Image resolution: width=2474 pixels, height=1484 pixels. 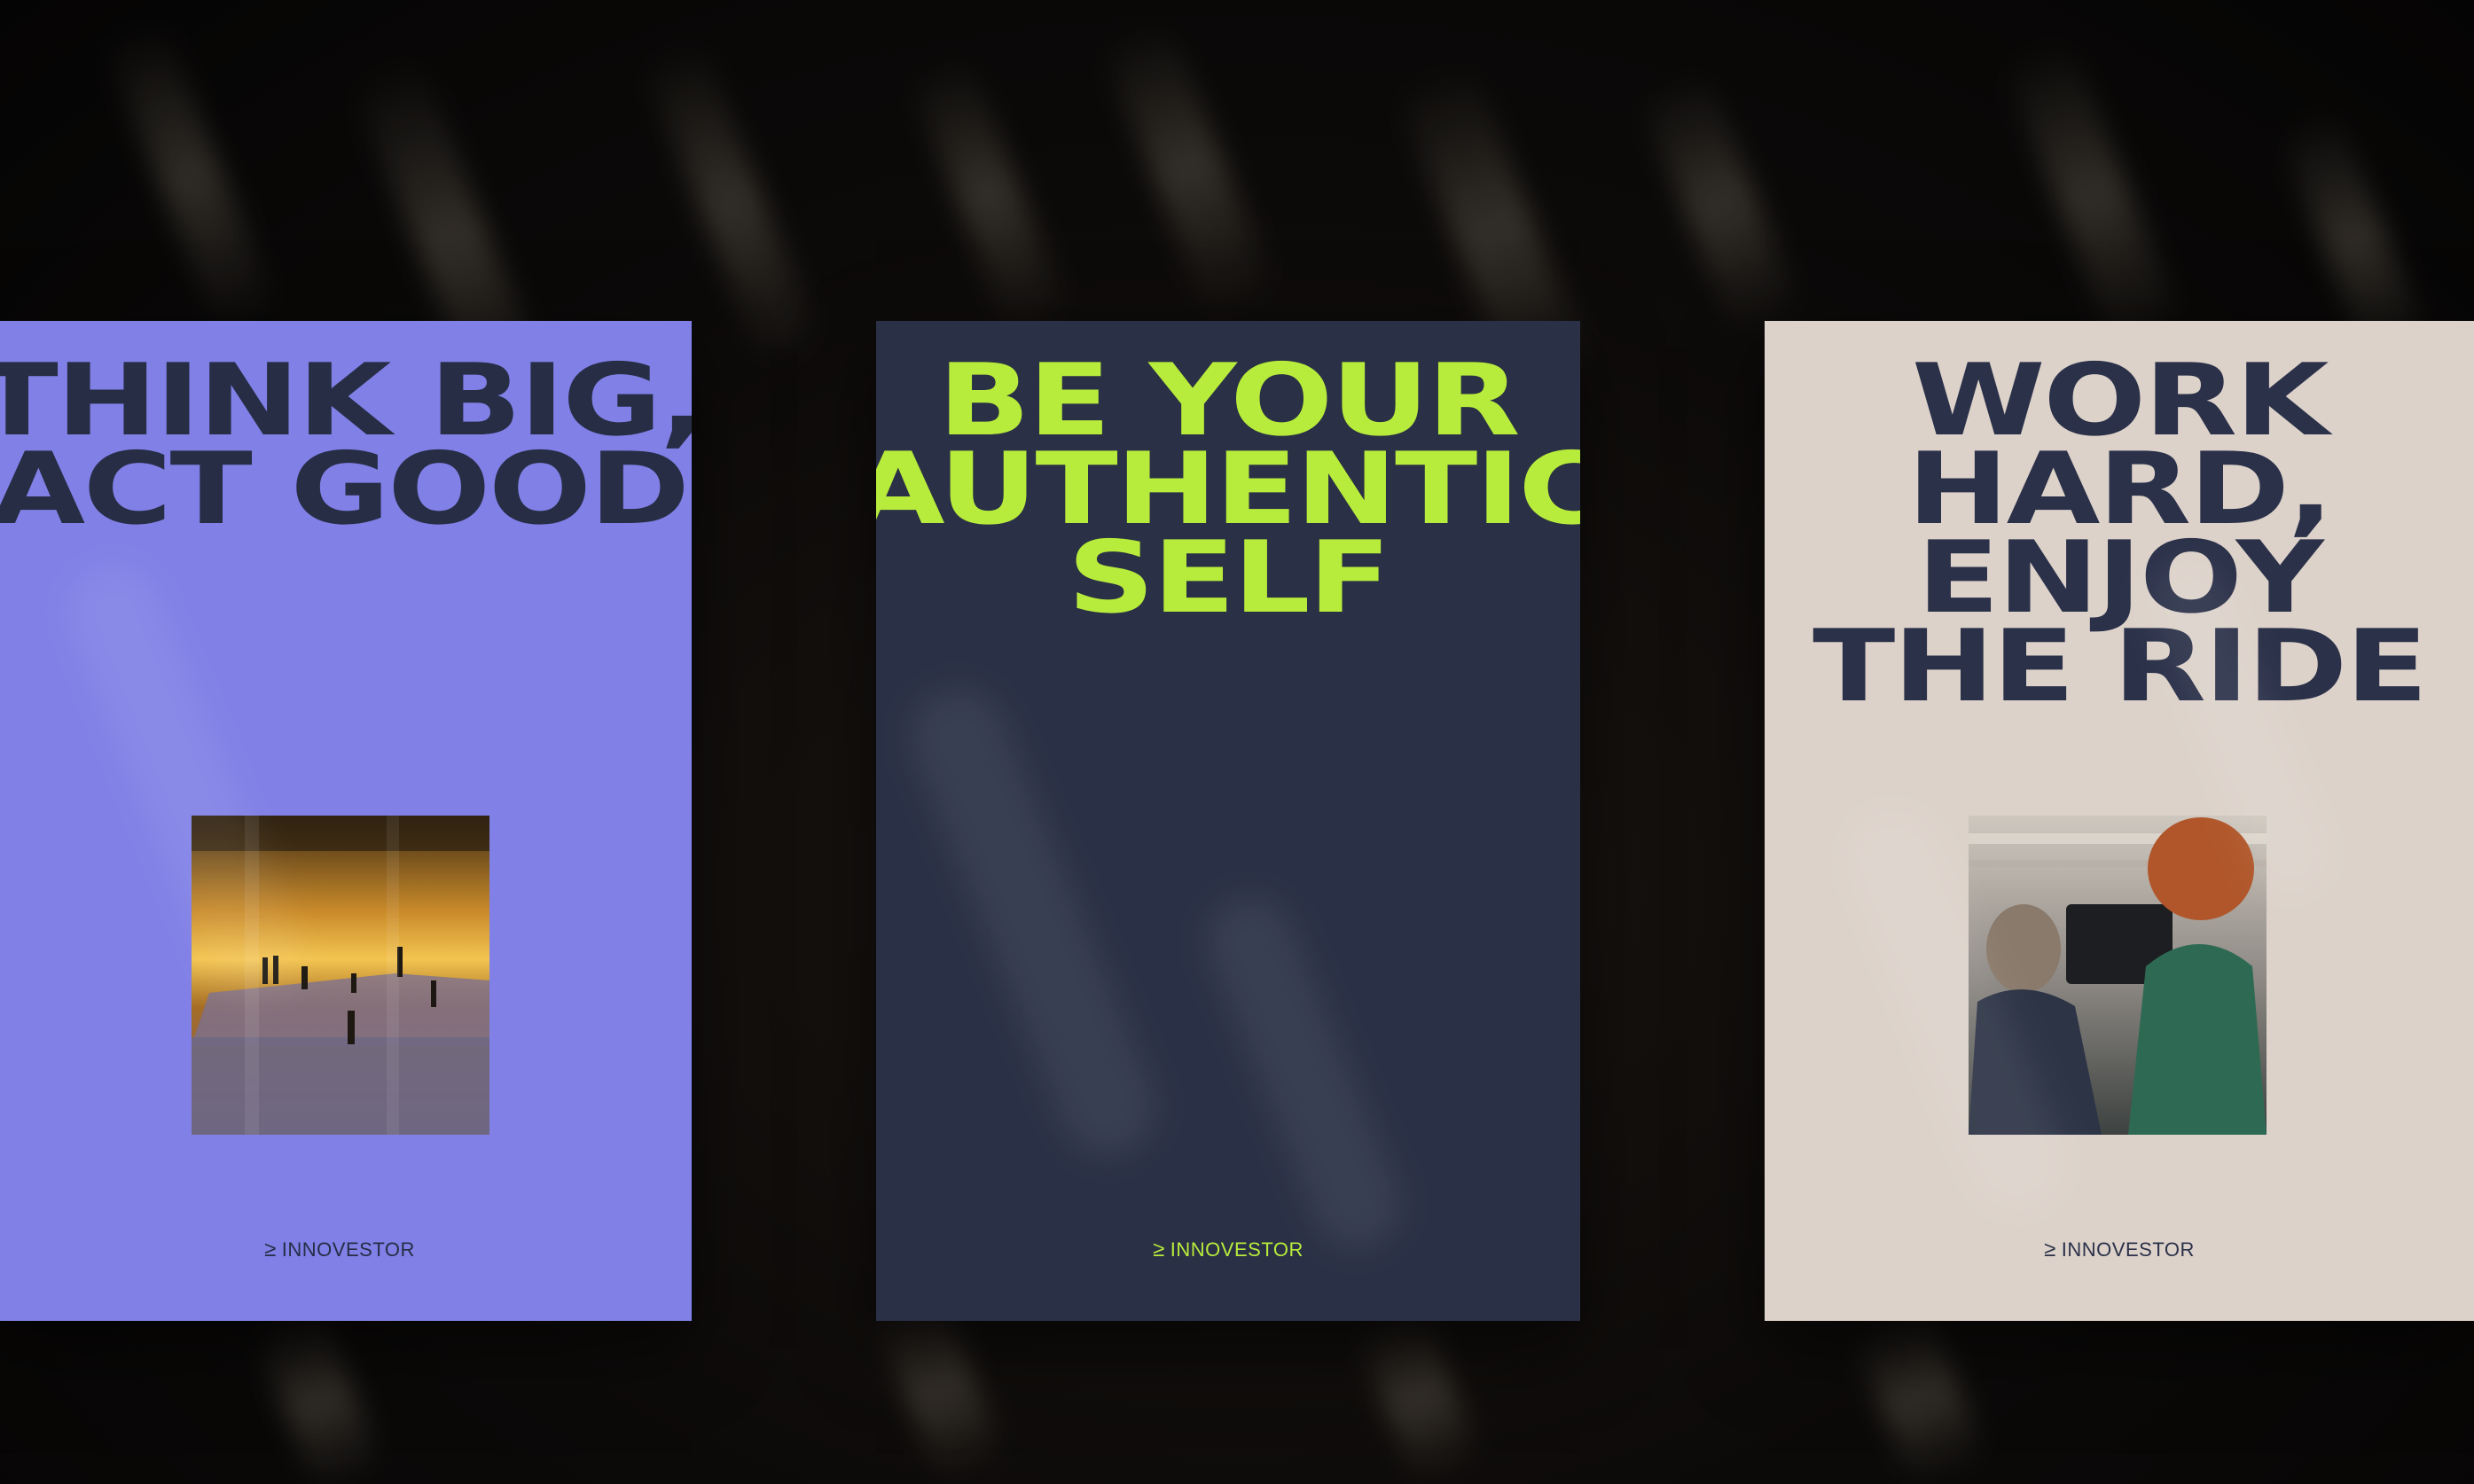 I want to click on headline-line: ACT GOOD, so click(x=345, y=489).